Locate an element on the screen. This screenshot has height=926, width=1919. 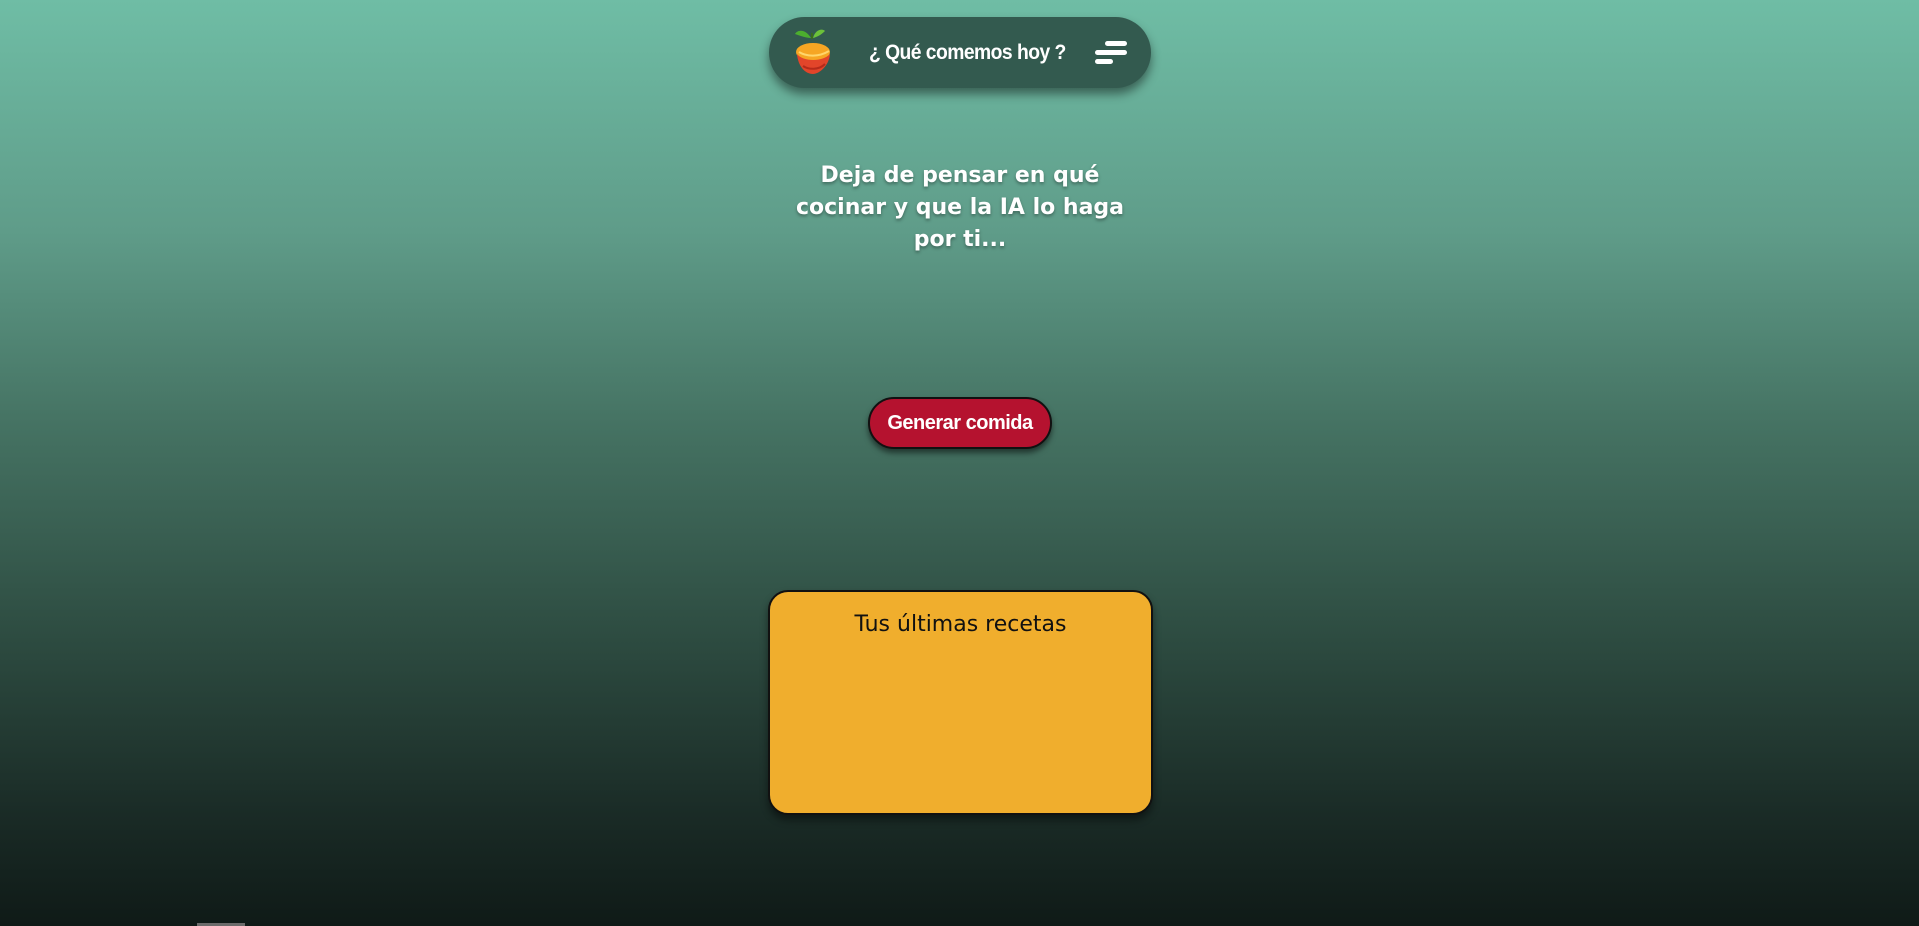
generate-meal-button: Generar comida is located at coordinates (960, 423).